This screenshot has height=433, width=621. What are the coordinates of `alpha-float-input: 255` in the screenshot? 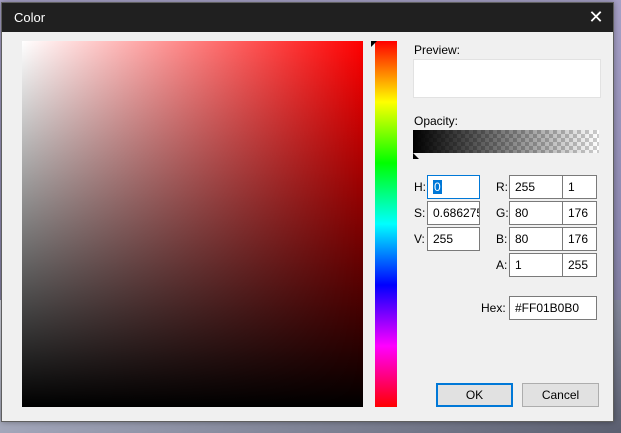 It's located at (579, 265).